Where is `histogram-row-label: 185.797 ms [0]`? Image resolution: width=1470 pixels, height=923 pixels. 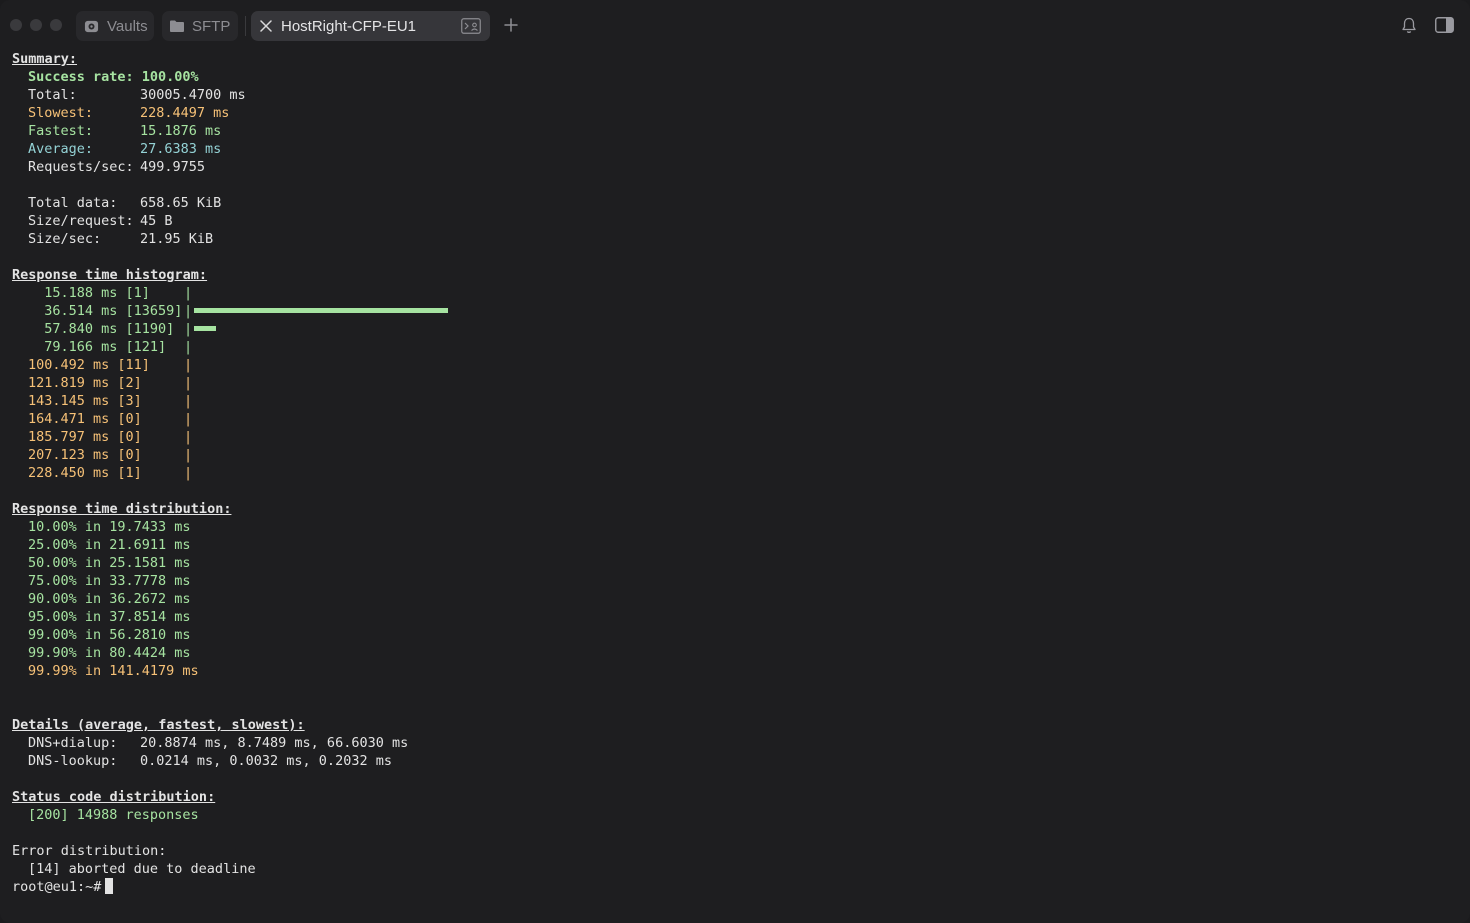
histogram-row-label: 185.797 ms [0] is located at coordinates (105, 437).